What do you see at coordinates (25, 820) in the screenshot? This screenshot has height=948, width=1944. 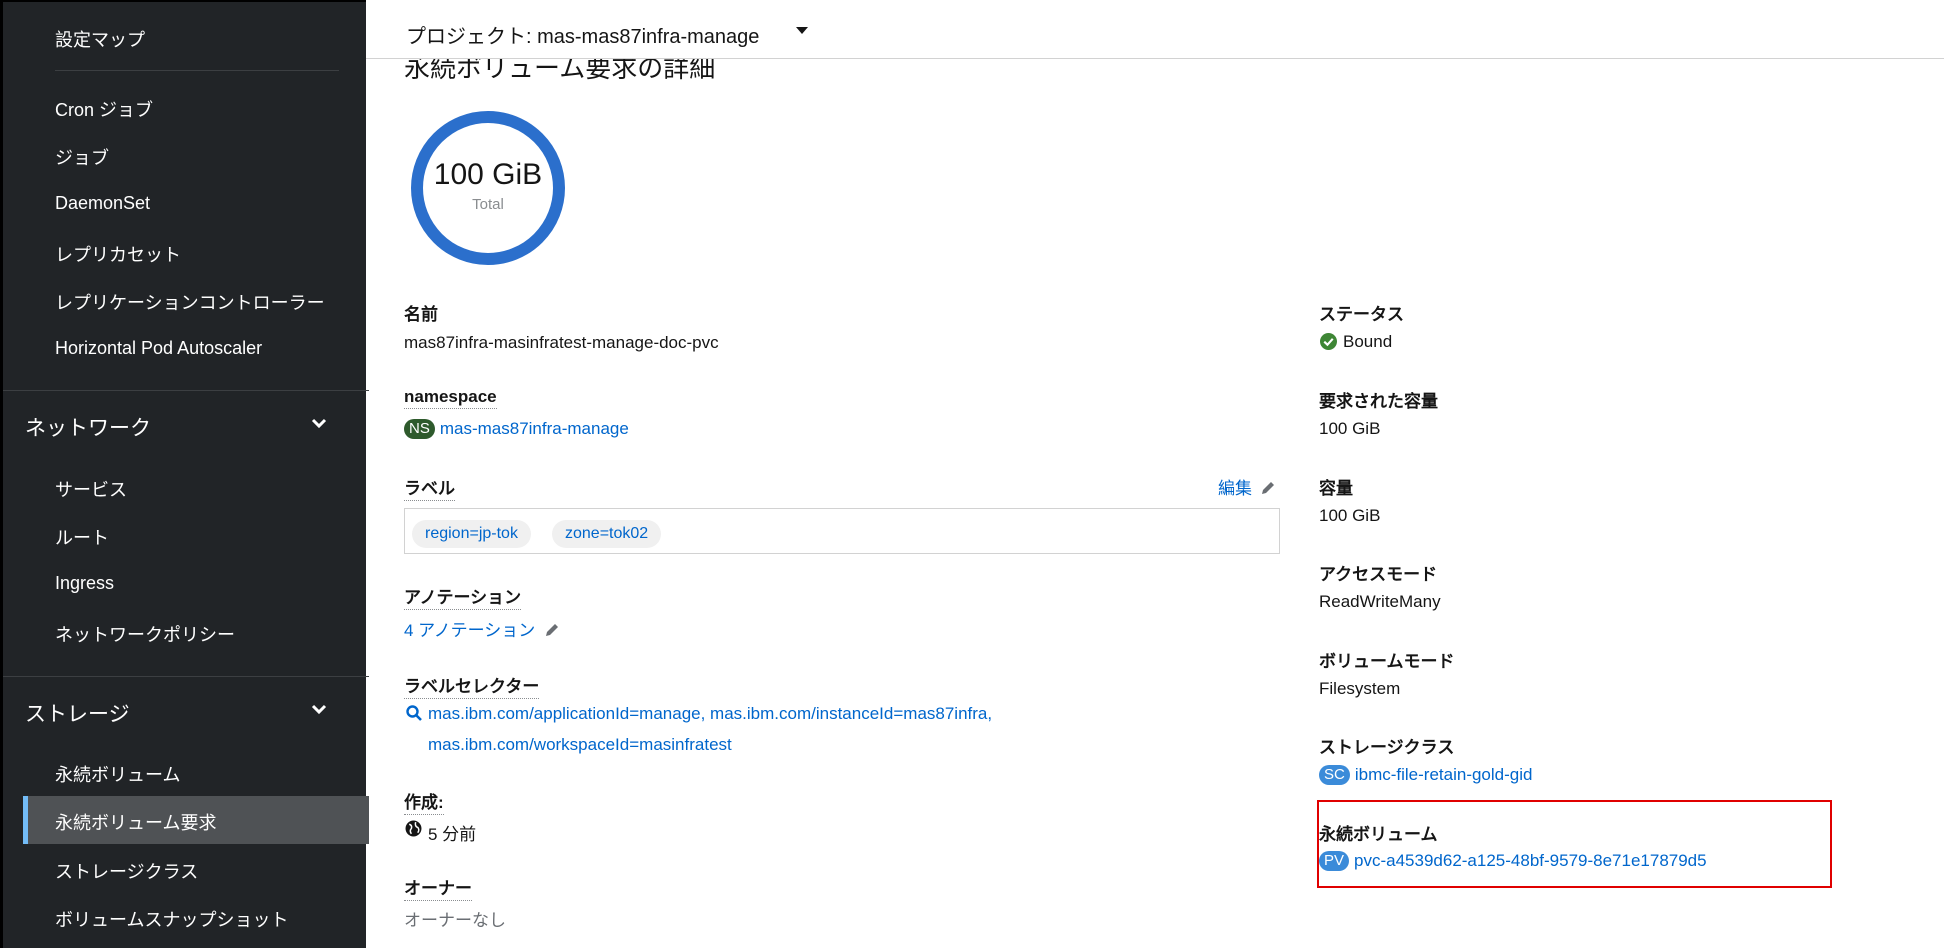 I see `active-item-indicator` at bounding box center [25, 820].